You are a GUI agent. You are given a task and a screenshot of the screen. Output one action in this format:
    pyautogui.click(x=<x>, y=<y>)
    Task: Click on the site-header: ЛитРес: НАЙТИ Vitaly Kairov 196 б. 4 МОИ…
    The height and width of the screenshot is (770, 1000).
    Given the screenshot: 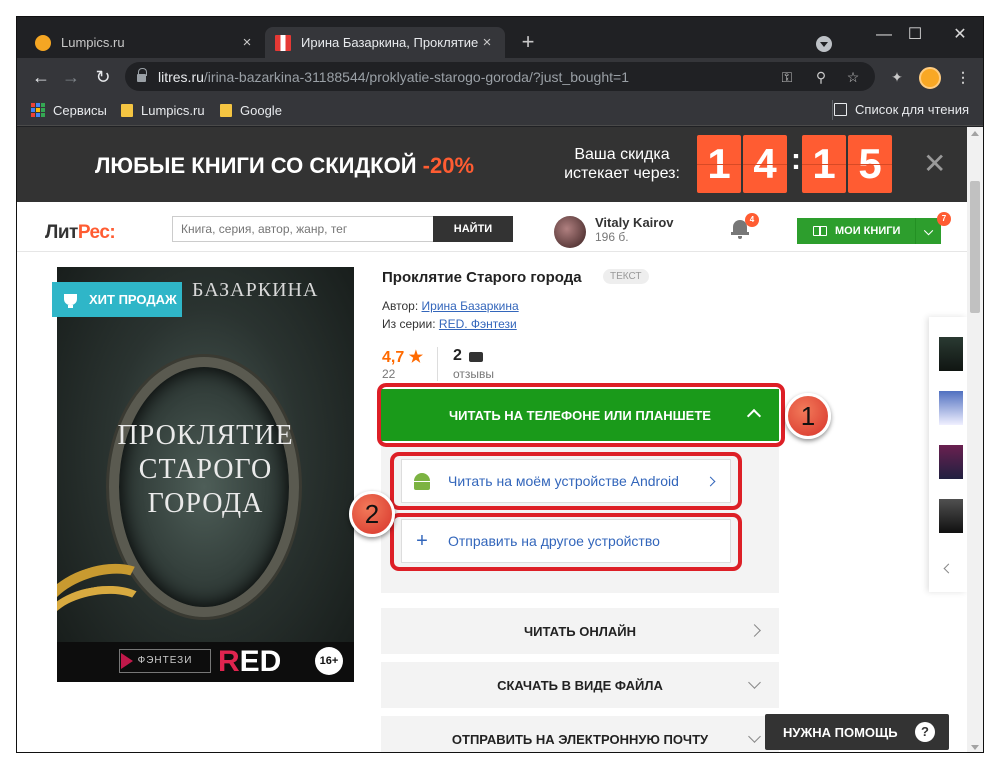 What is the action you would take?
    pyautogui.click(x=492, y=227)
    